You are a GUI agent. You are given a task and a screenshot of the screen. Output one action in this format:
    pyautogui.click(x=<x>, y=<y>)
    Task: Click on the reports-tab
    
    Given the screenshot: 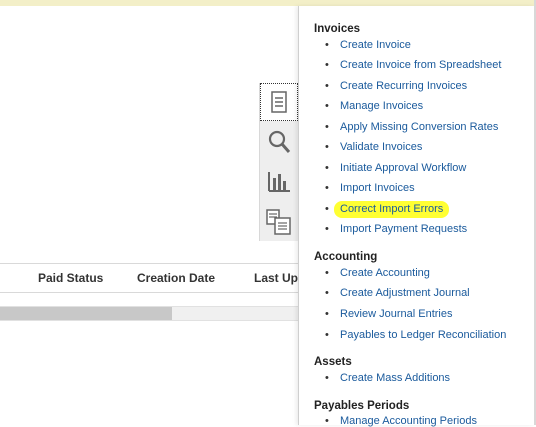 What is the action you would take?
    pyautogui.click(x=279, y=182)
    